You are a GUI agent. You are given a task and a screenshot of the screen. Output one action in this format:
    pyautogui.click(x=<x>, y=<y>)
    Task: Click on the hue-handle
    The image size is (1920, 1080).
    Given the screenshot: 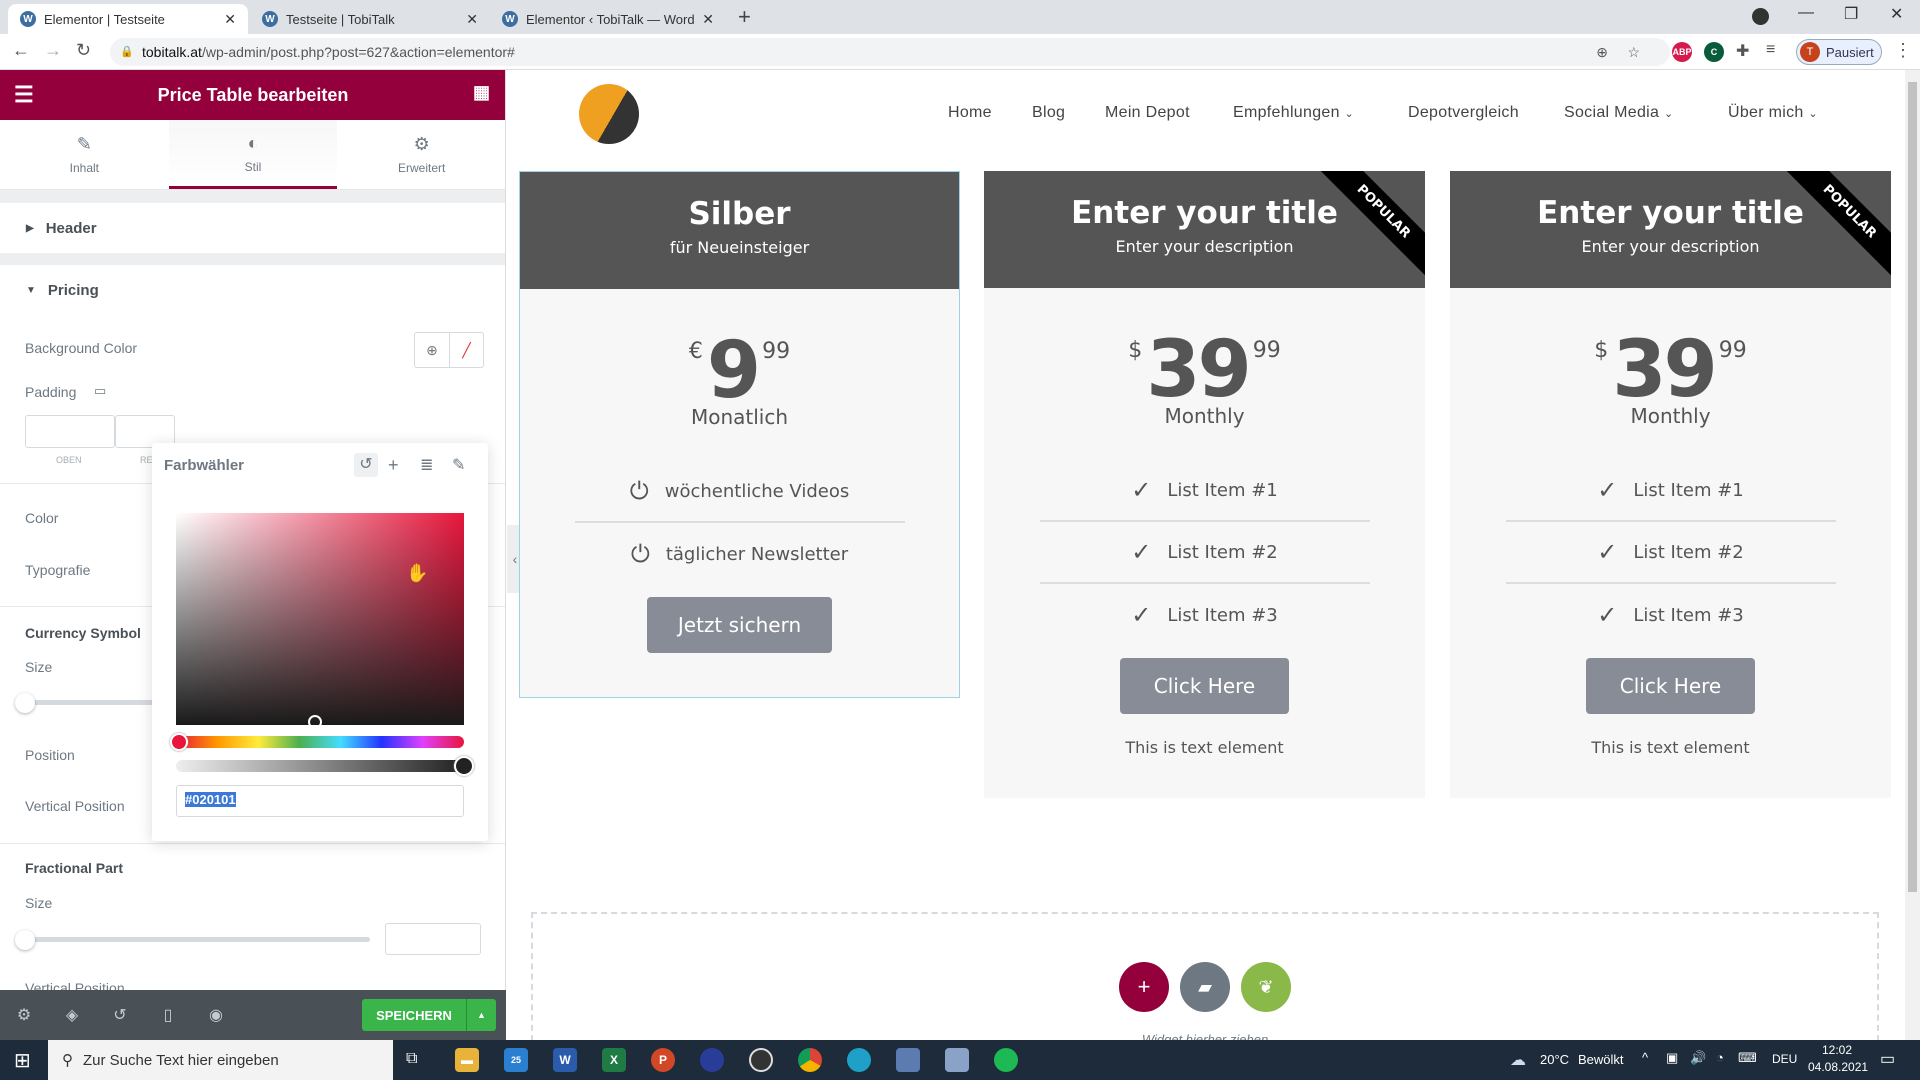 What is the action you would take?
    pyautogui.click(x=179, y=742)
    